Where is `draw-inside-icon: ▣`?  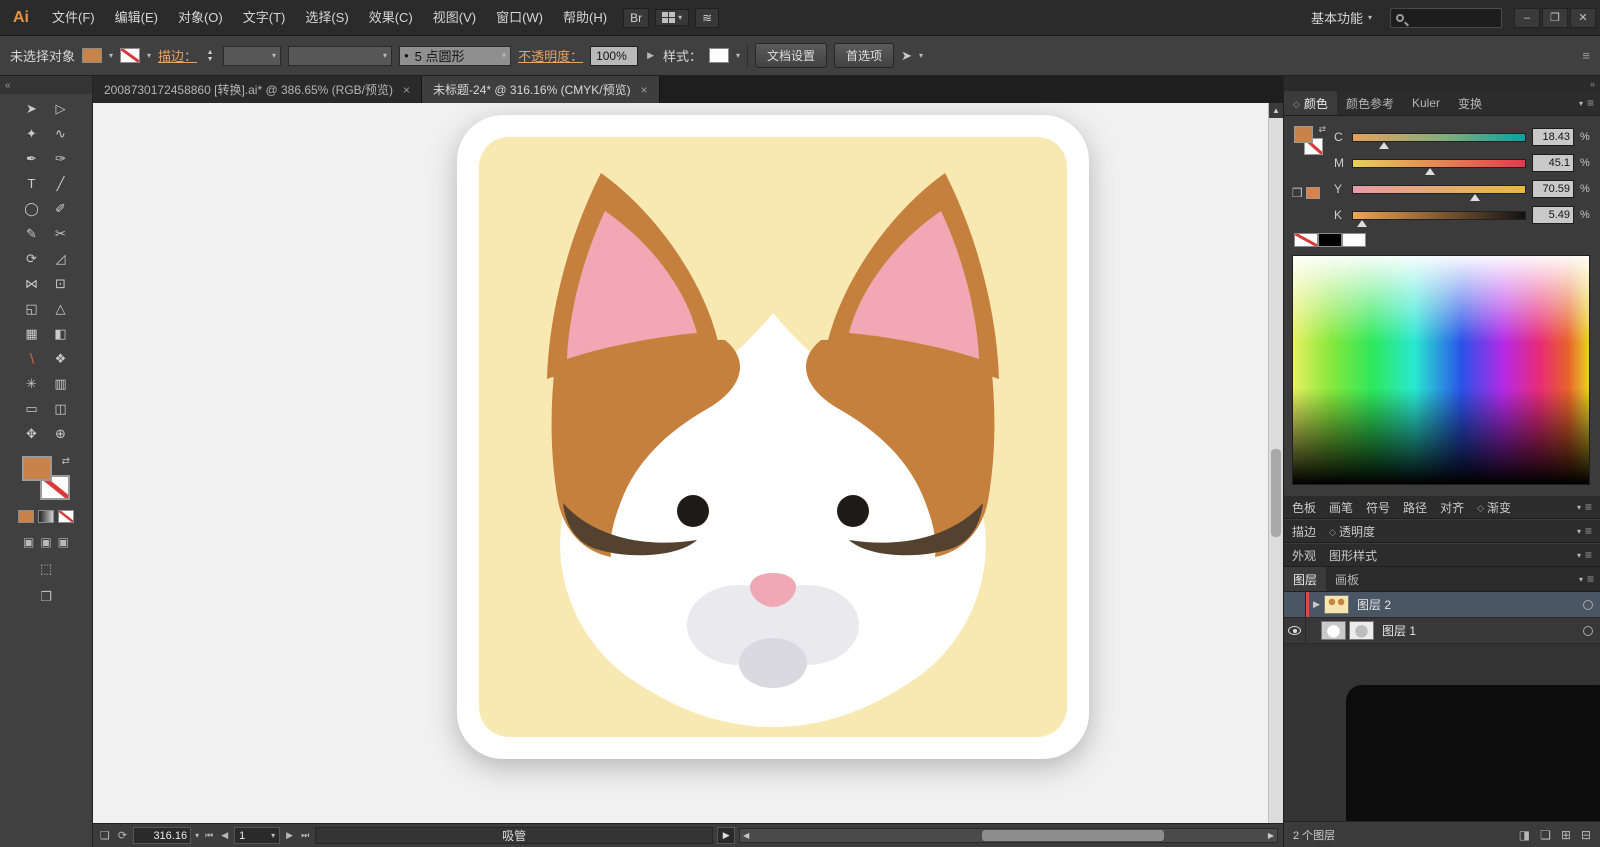
draw-inside-icon: ▣ is located at coordinates (63, 542).